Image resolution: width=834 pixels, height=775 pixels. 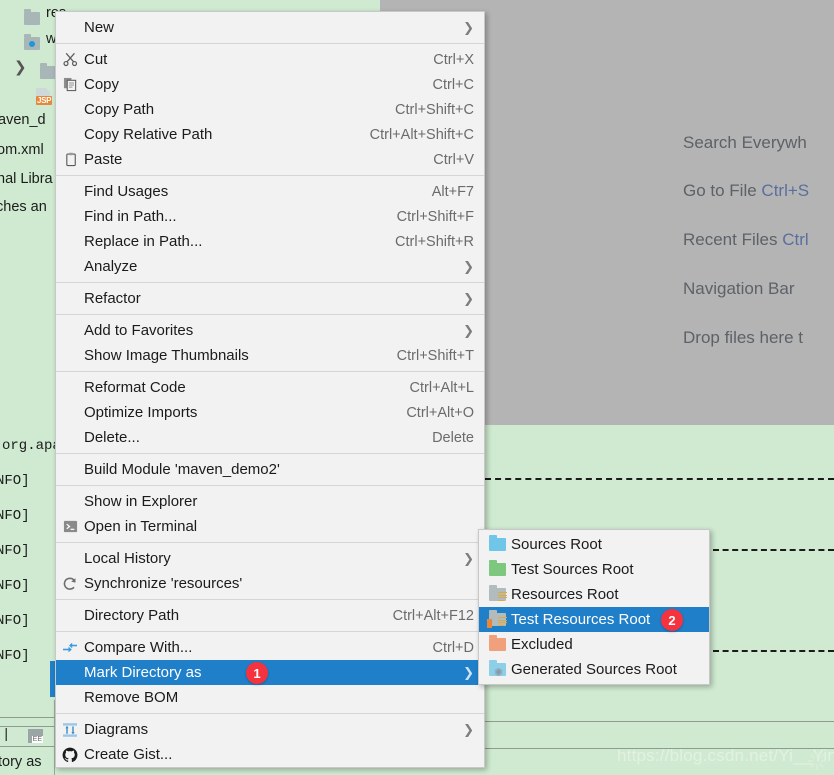 I want to click on menu-item-mark-directory-as: Mark Directory as 1 ❯, so click(x=270, y=672).